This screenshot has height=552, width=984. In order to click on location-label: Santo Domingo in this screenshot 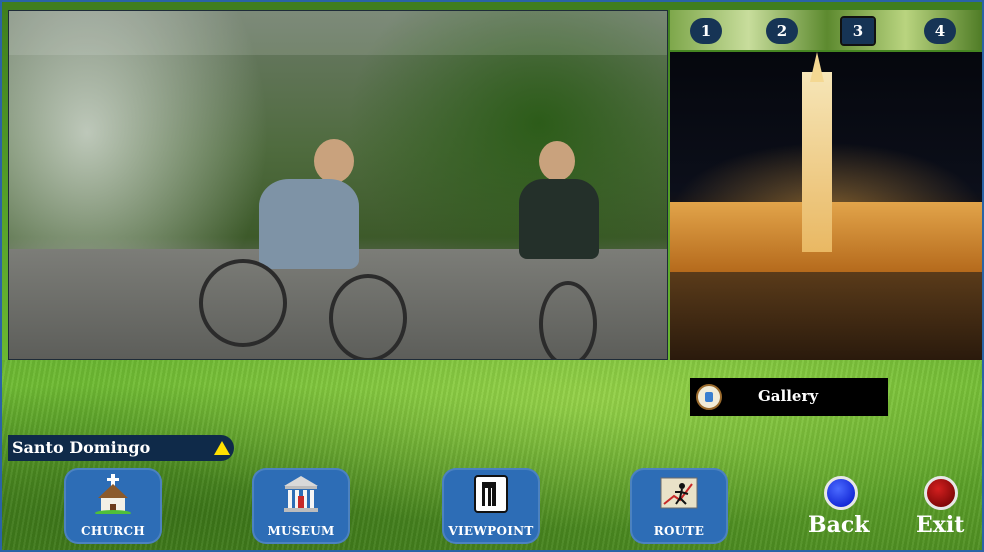, I will do `click(81, 447)`.